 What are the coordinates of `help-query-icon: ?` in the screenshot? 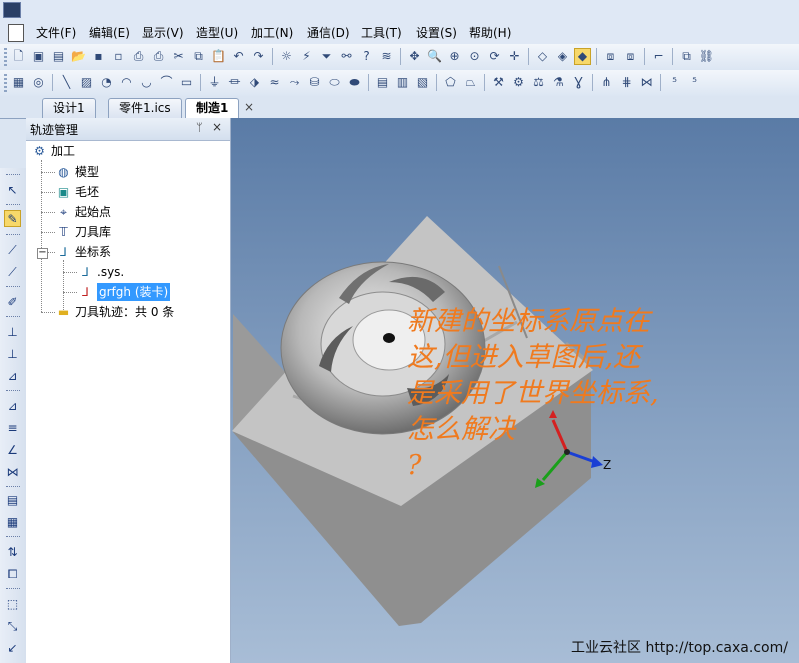 It's located at (366, 56).